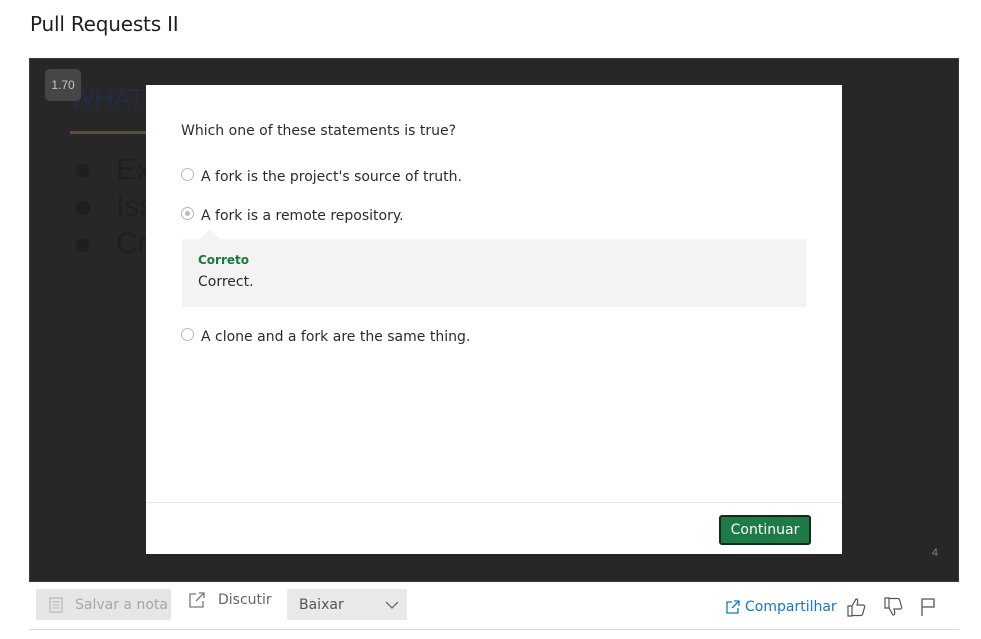  Describe the element at coordinates (321, 604) in the screenshot. I see `download-label: Baixar` at that location.